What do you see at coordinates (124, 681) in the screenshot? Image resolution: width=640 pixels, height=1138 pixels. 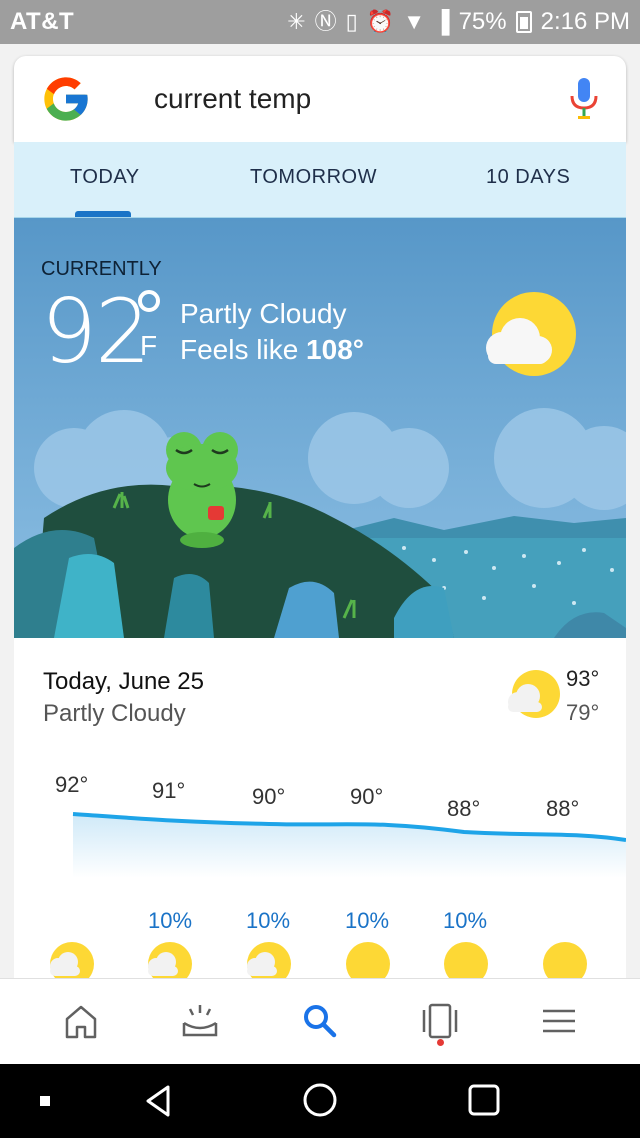 I see `forecast-date: Today, June 25` at bounding box center [124, 681].